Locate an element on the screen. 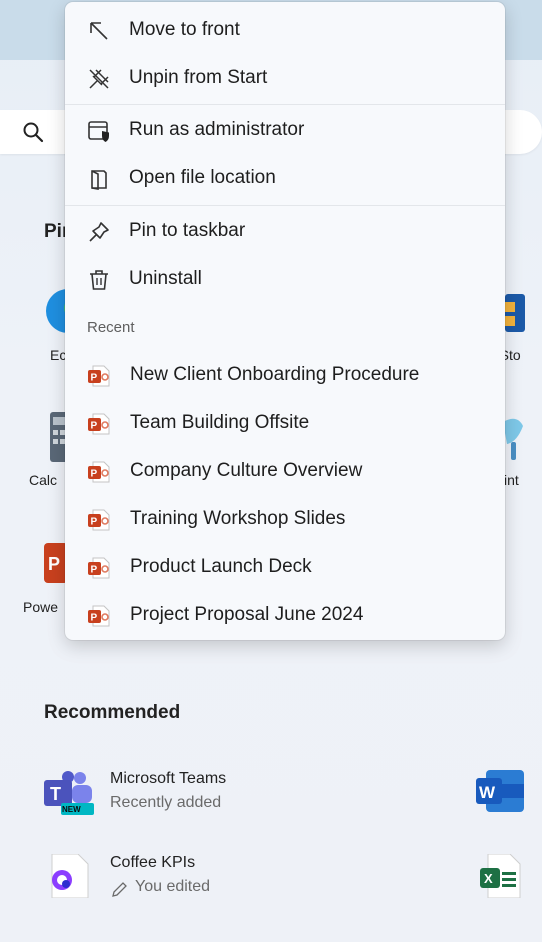 The image size is (542, 942). recommended-item-coffee-kpis: Coffee KPIs You edited is located at coordinates (194, 882).